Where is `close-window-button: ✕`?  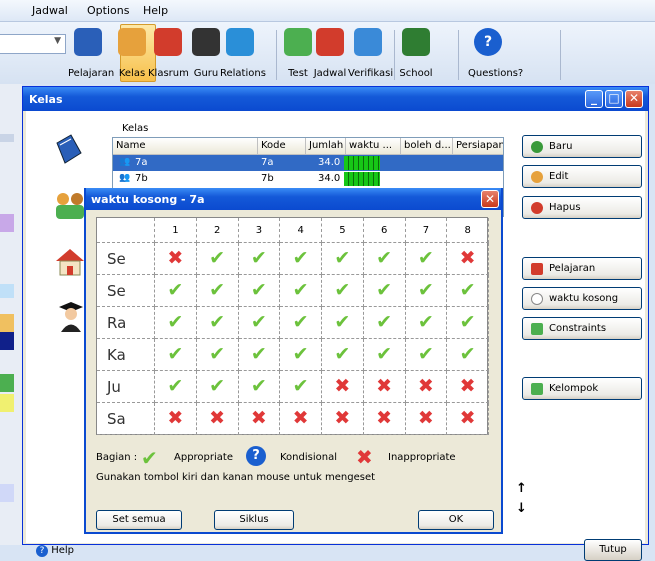
close-window-button: ✕ is located at coordinates (634, 99).